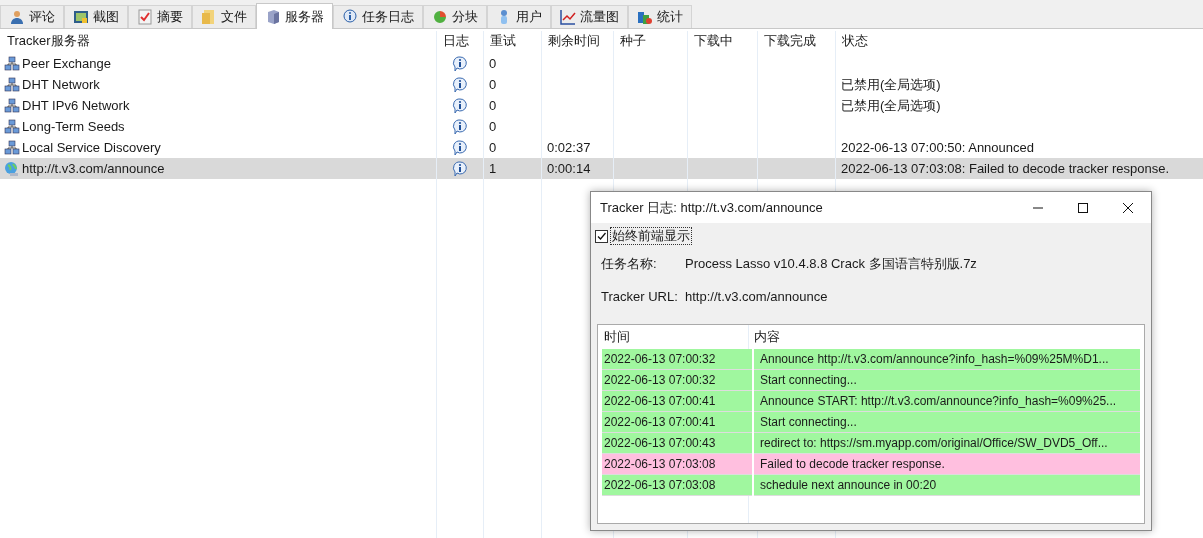  I want to click on tab: 分块, so click(455, 16).